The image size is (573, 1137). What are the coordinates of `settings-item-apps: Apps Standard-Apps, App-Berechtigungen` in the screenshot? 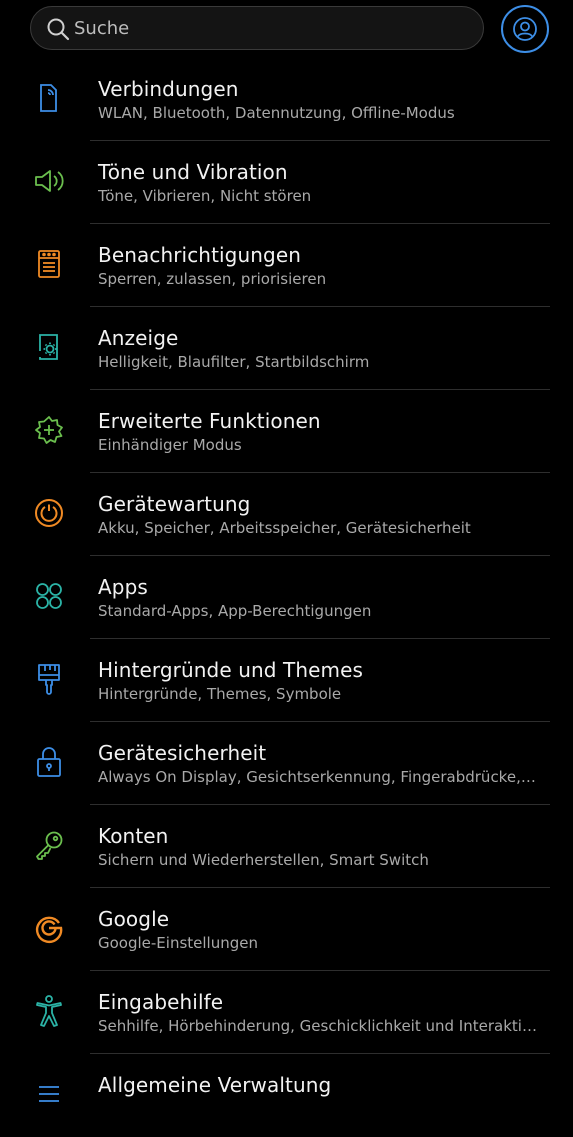 It's located at (286, 597).